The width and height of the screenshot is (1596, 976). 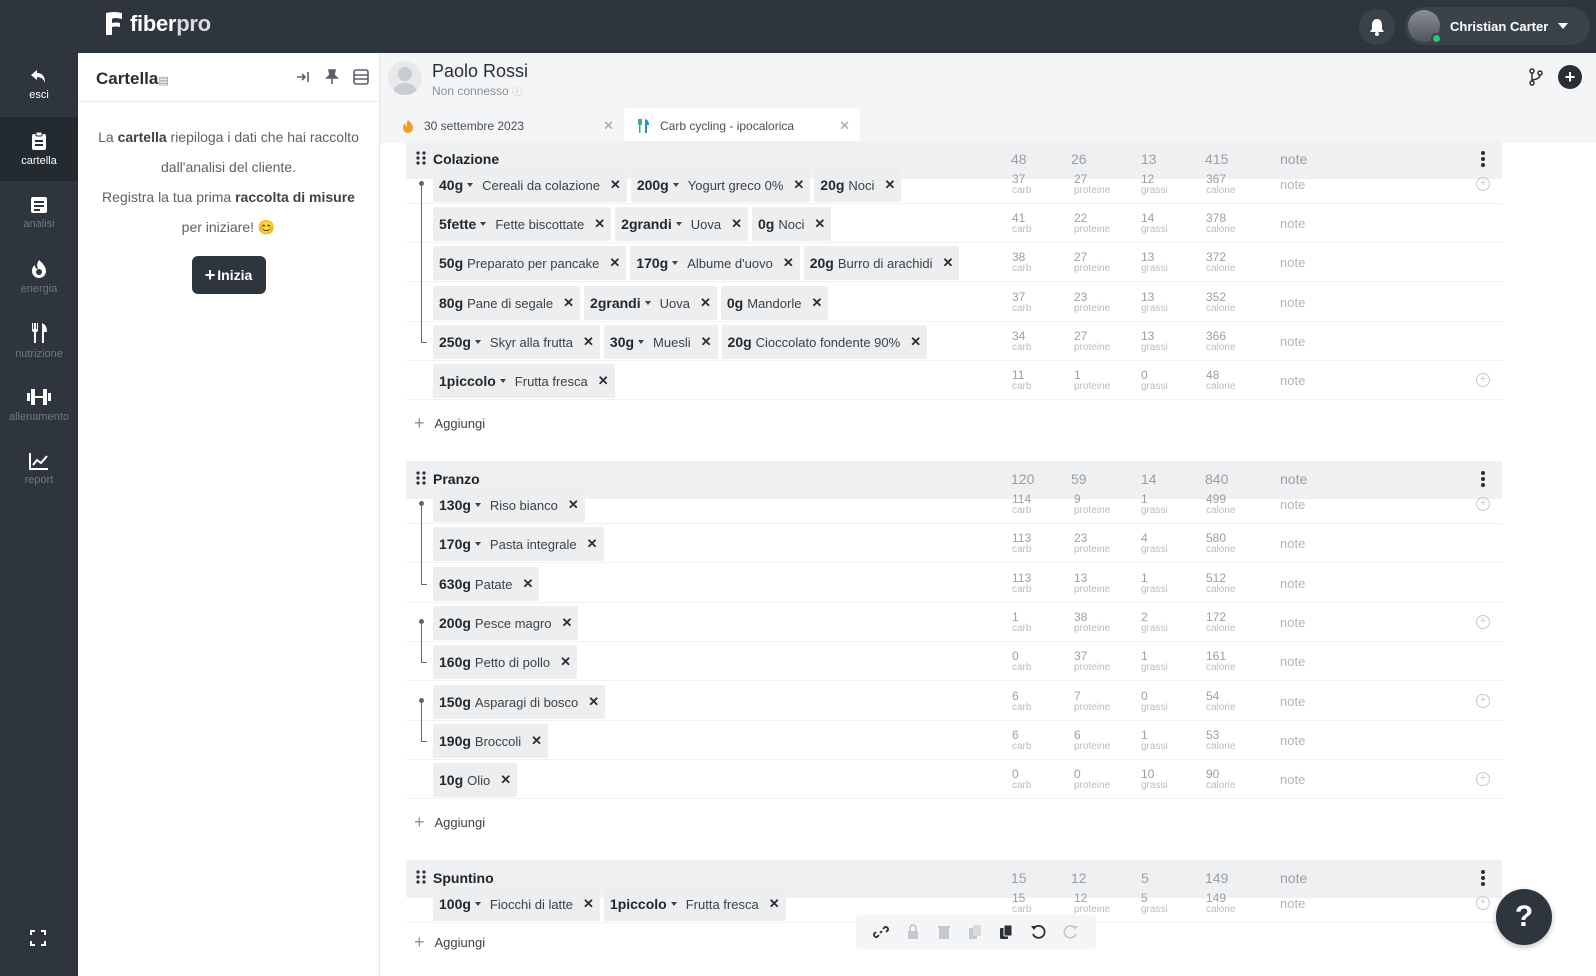 What do you see at coordinates (39, 85) in the screenshot?
I see `nav-esci: esci` at bounding box center [39, 85].